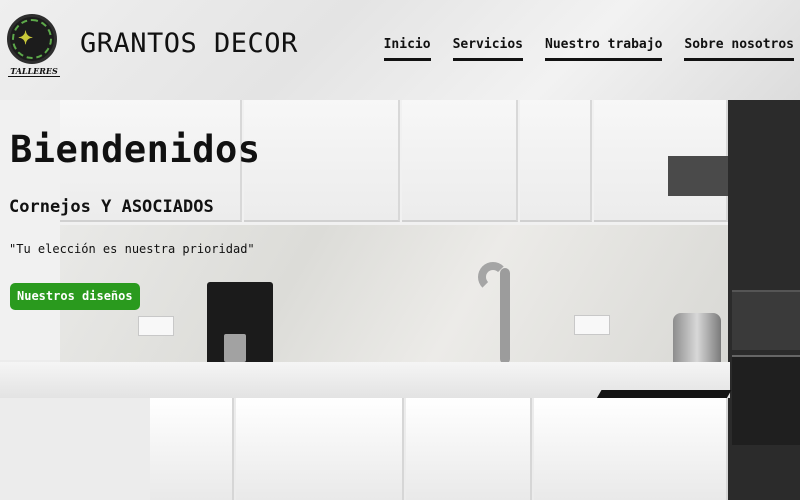 The image size is (800, 500). Describe the element at coordinates (111, 207) in the screenshot. I see `hero-subtitle: Cornejos Y ASOCIADOS` at that location.